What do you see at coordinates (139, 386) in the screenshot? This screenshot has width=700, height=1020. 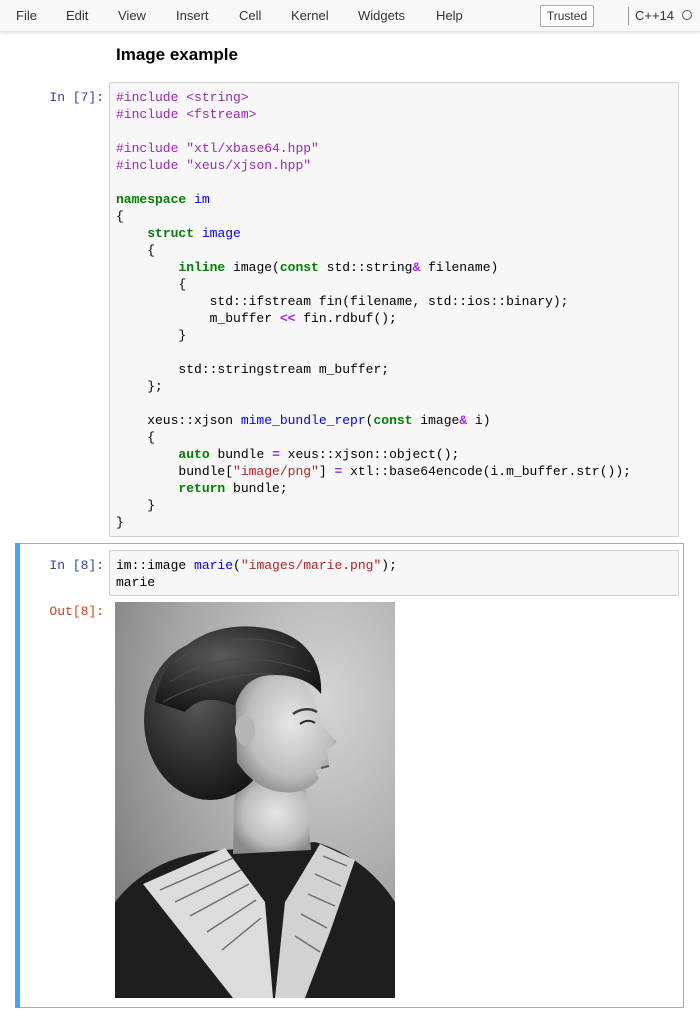 I see `cell-7-code-line: };` at bounding box center [139, 386].